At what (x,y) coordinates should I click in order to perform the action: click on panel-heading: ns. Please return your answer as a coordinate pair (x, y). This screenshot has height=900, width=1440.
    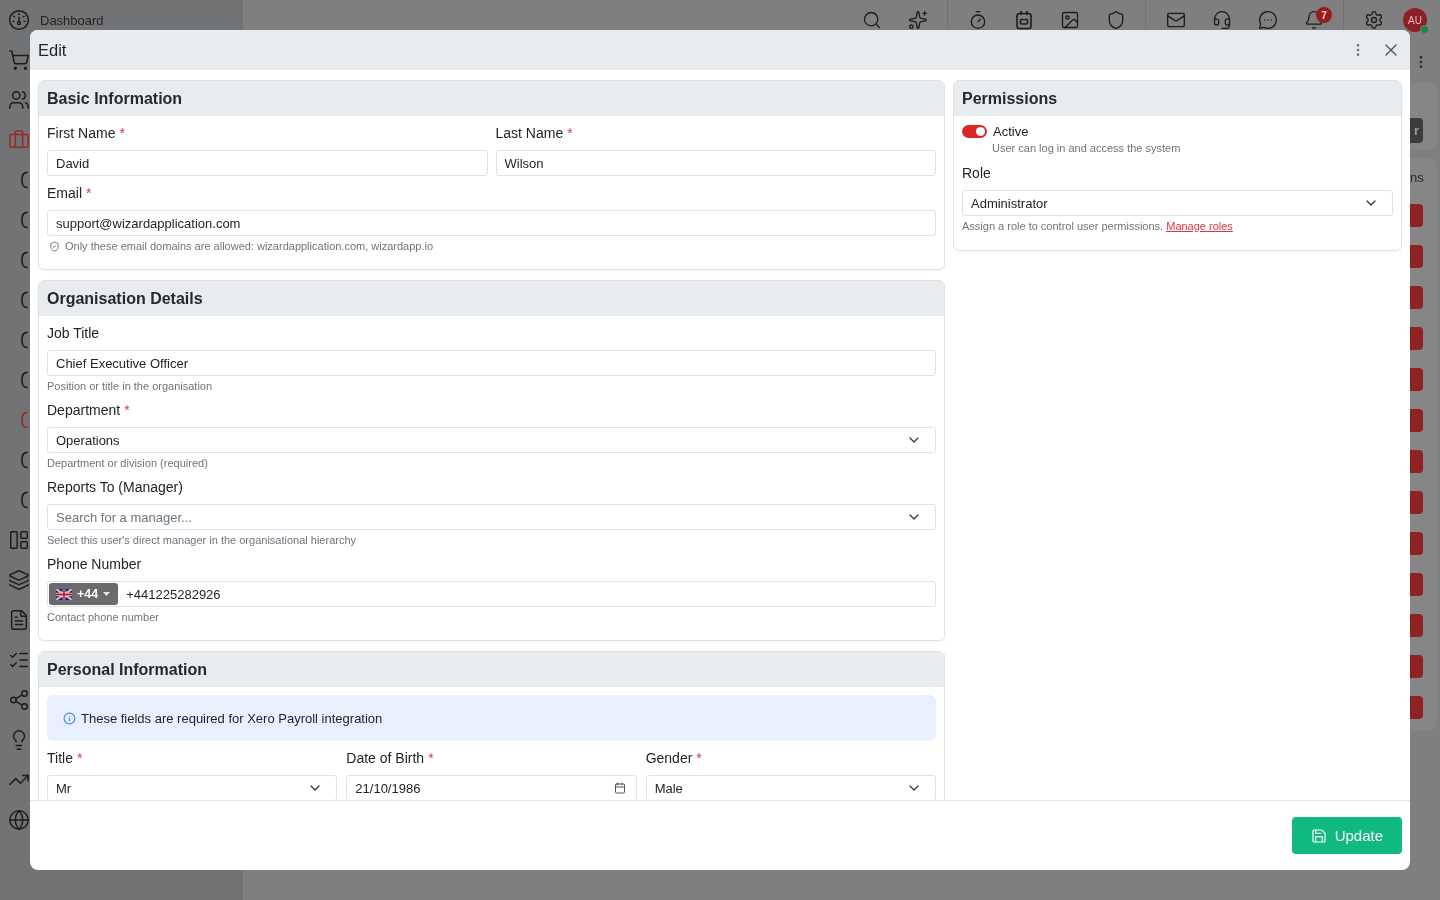
    Looking at the image, I should click on (1417, 178).